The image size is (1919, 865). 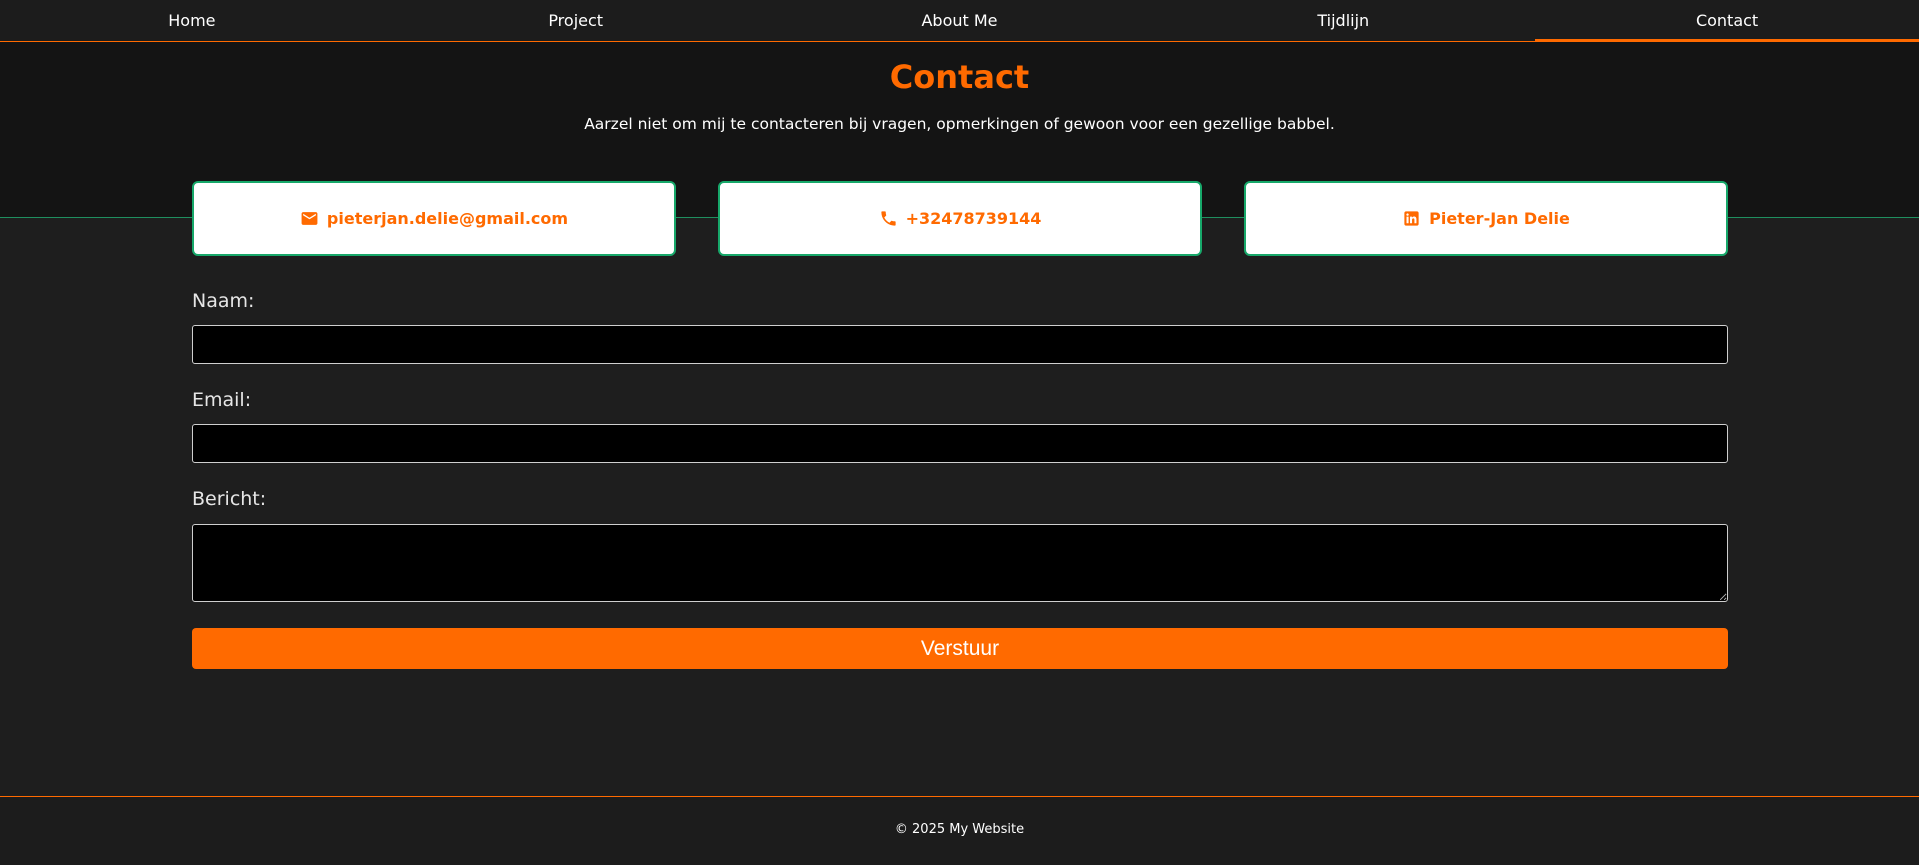 What do you see at coordinates (960, 648) in the screenshot?
I see `submit-button: Verstuur` at bounding box center [960, 648].